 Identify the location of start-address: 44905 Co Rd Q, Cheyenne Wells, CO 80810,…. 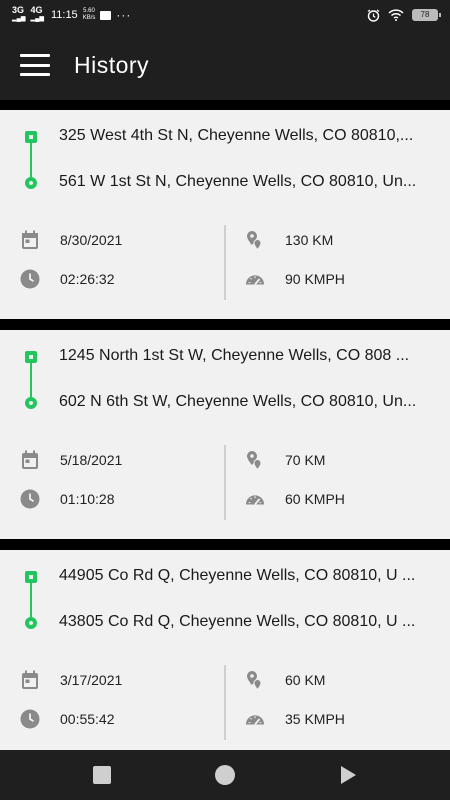
(237, 575).